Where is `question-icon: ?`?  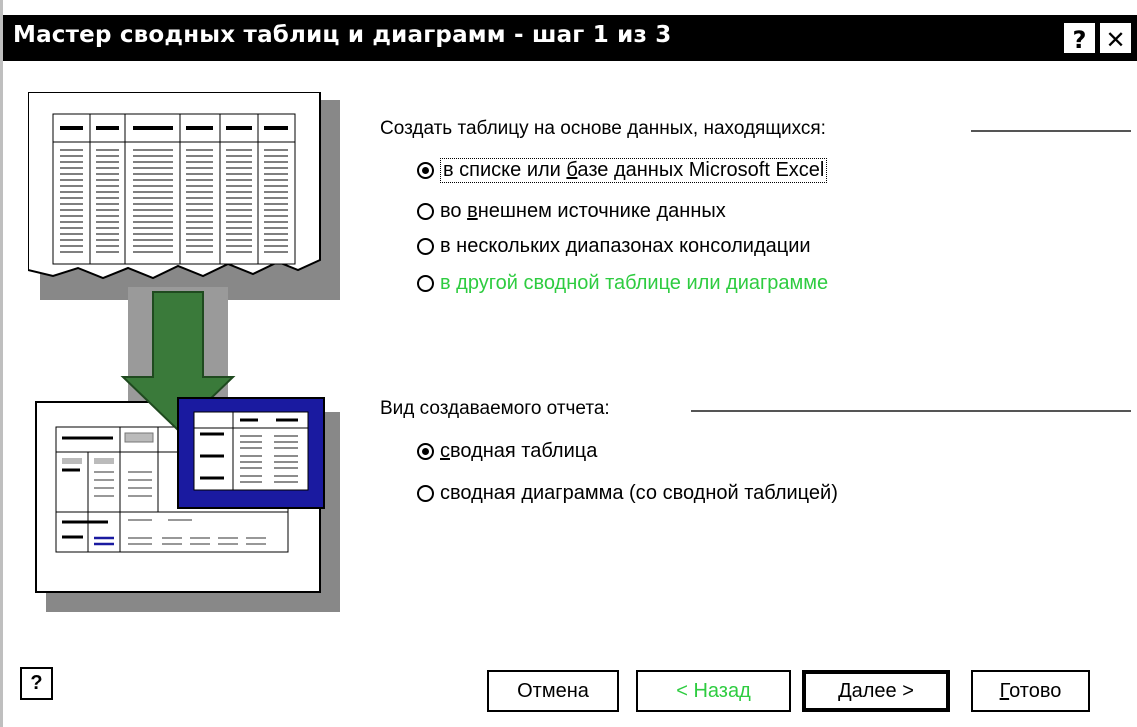 question-icon: ? is located at coordinates (36, 683).